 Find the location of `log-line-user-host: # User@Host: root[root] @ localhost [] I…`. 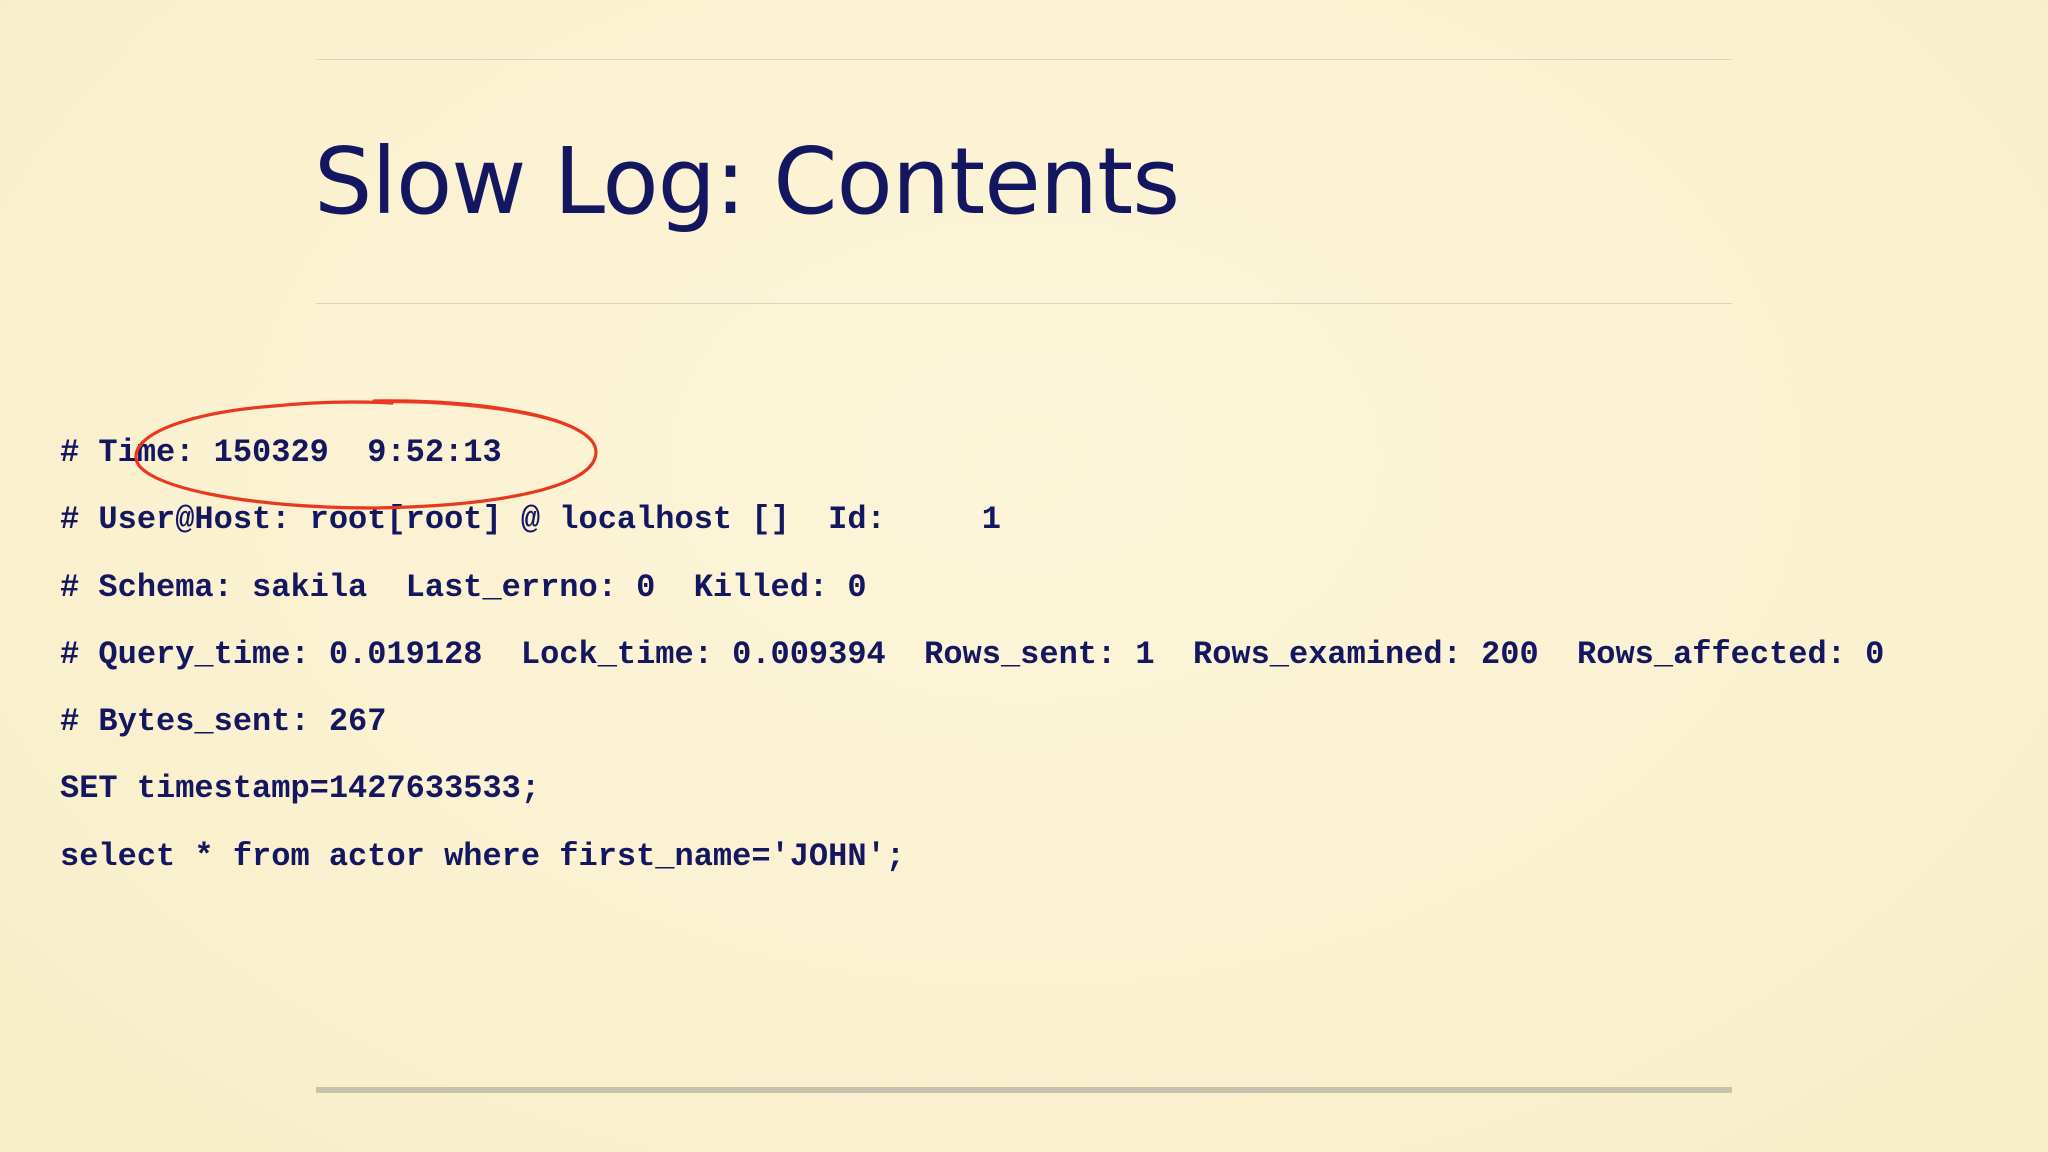

log-line-user-host: # User@Host: root[root] @ localhost [] I… is located at coordinates (530, 520).